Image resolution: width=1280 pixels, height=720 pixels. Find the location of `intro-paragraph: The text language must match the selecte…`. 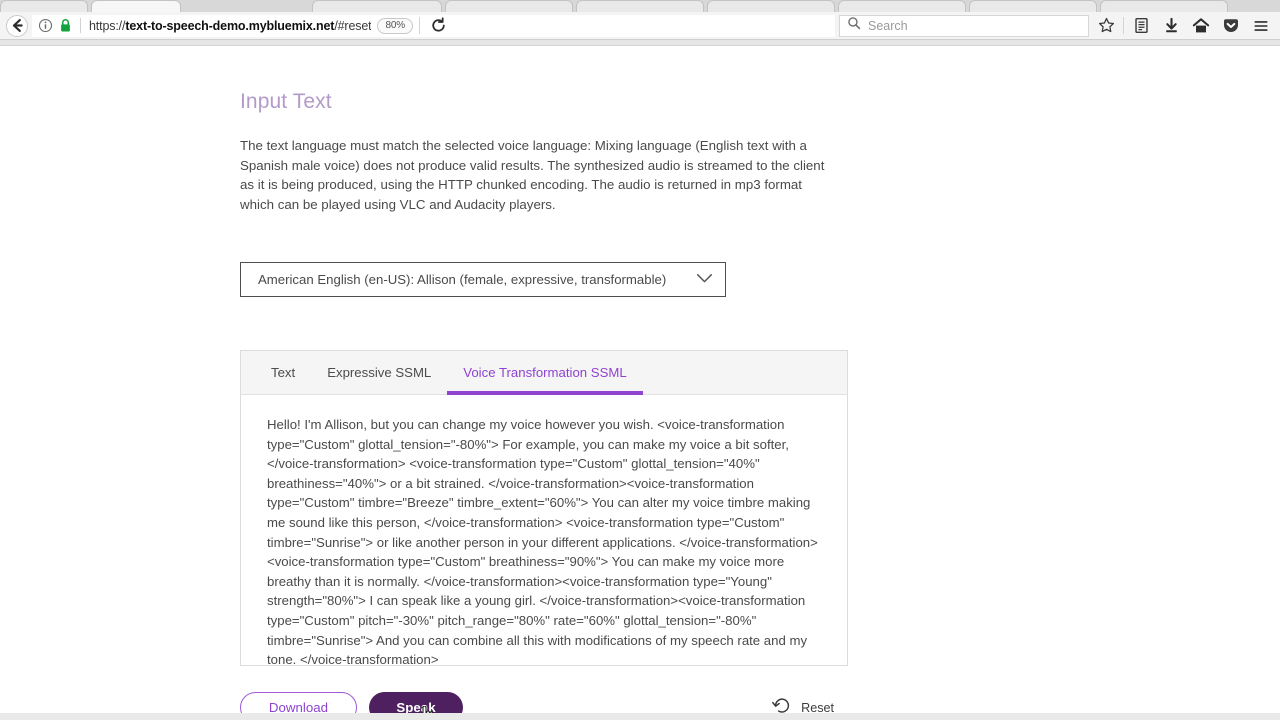

intro-paragraph: The text language must match the selecte… is located at coordinates (532, 175).